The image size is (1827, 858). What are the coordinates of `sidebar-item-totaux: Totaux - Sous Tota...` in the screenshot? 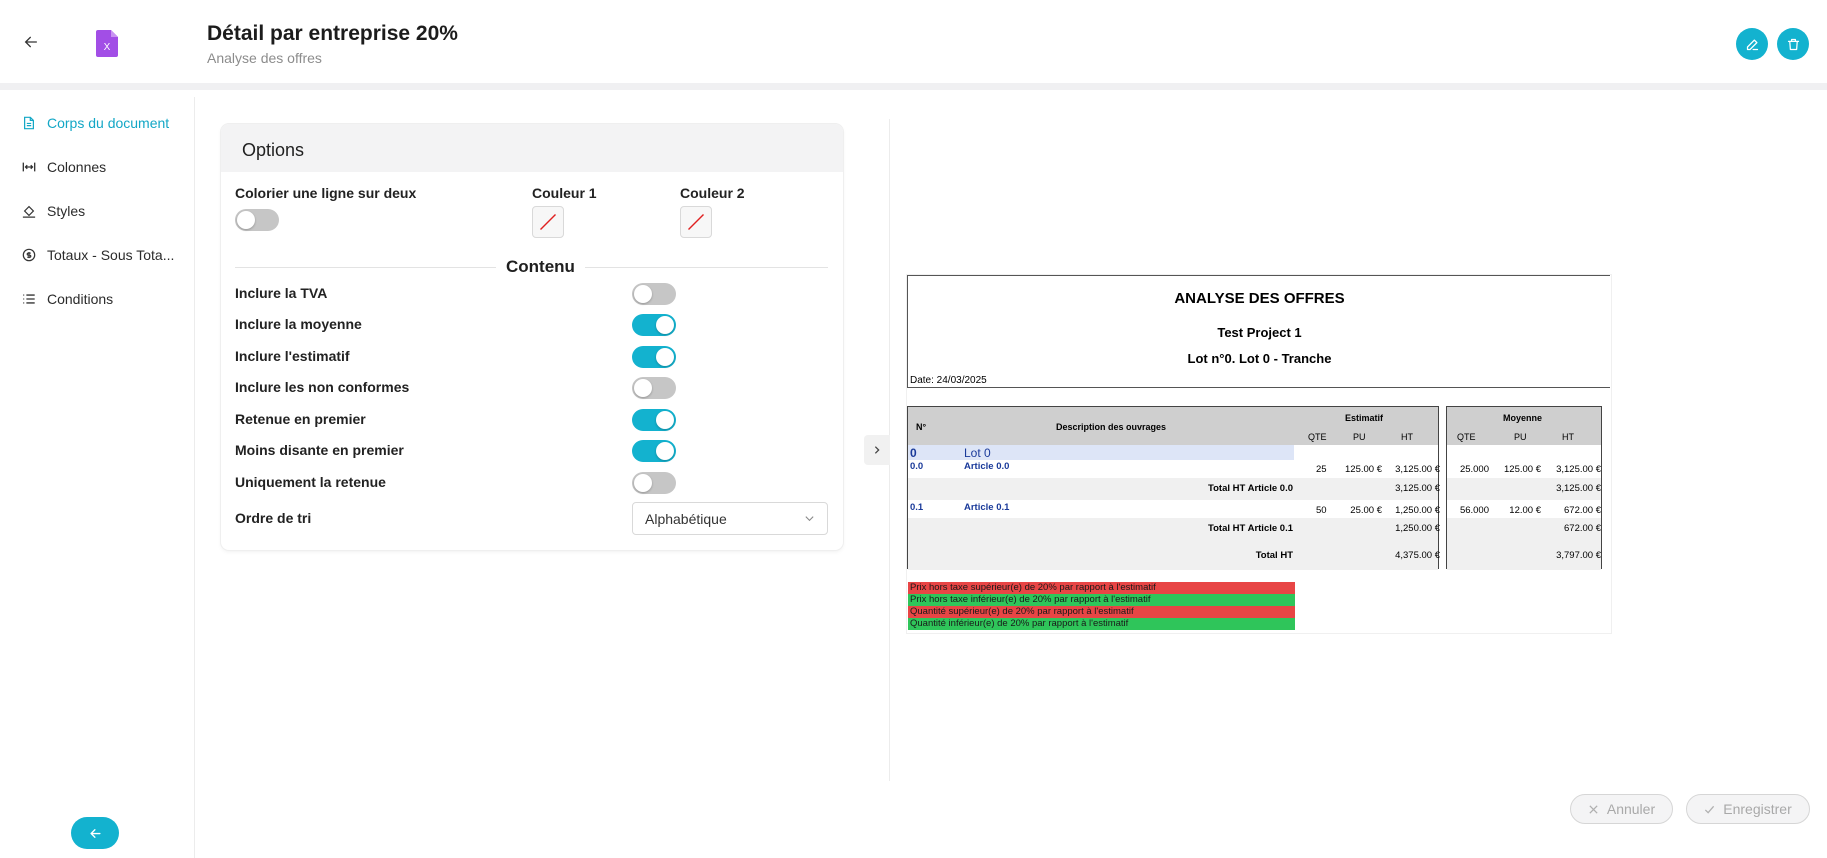 It's located at (98, 255).